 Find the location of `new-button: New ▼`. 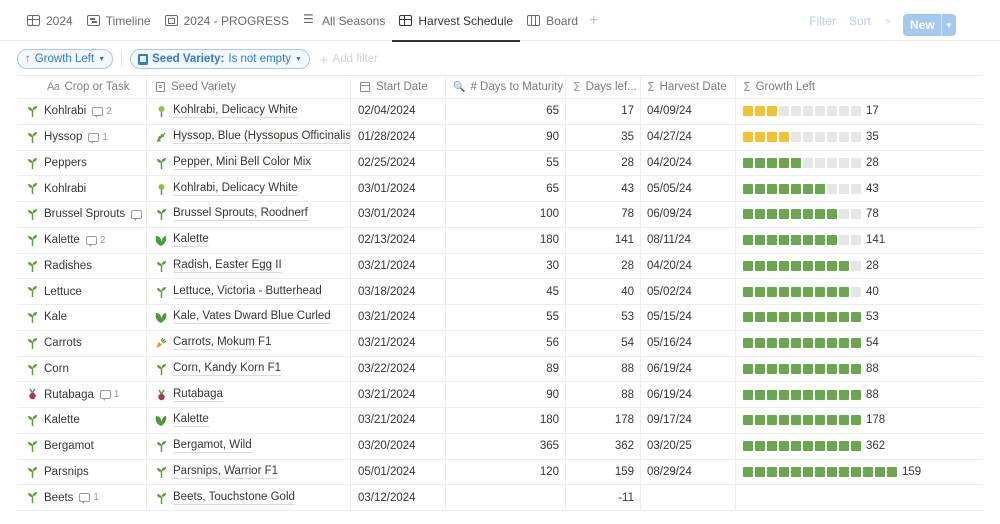

new-button: New ▼ is located at coordinates (929, 25).